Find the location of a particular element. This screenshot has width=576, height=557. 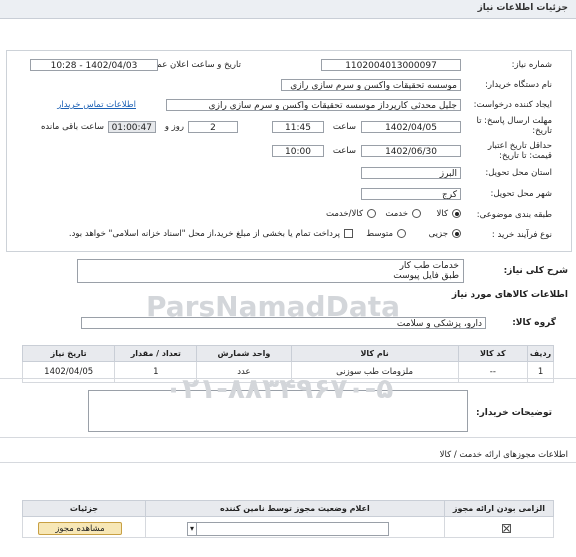

licenses-section-title: اطلاعات مجوزهای ارائه خدمت / کالا is located at coordinates (503, 455).